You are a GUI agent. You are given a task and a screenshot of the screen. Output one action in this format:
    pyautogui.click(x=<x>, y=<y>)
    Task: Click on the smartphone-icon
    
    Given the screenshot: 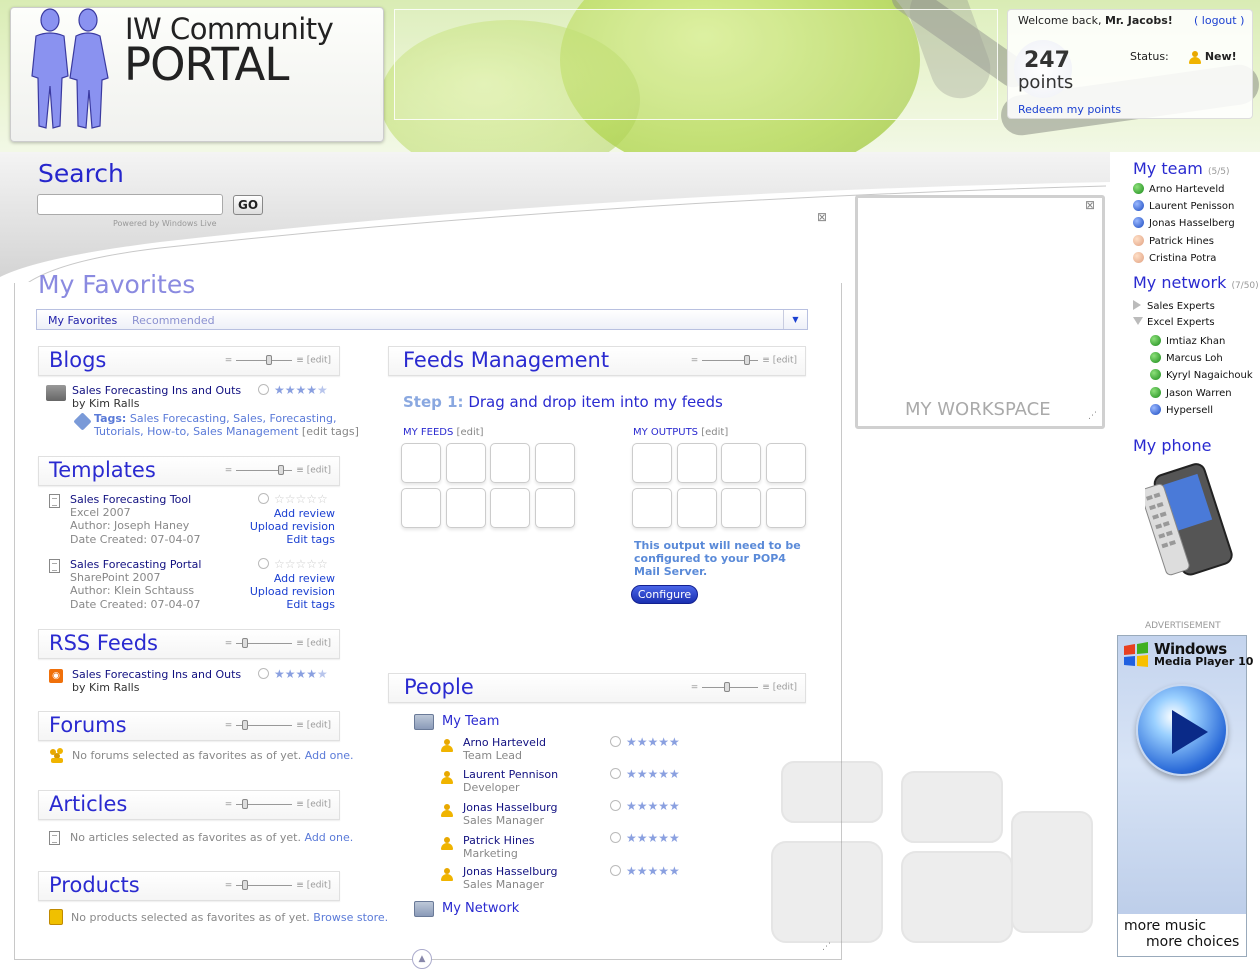 What is the action you would take?
    pyautogui.click(x=1191, y=519)
    